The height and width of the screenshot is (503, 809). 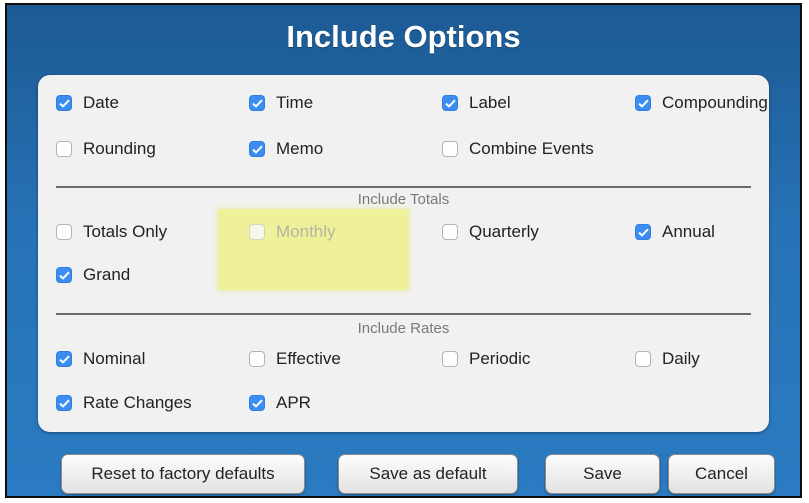 I want to click on checkbox-periodic-box, so click(x=450, y=359).